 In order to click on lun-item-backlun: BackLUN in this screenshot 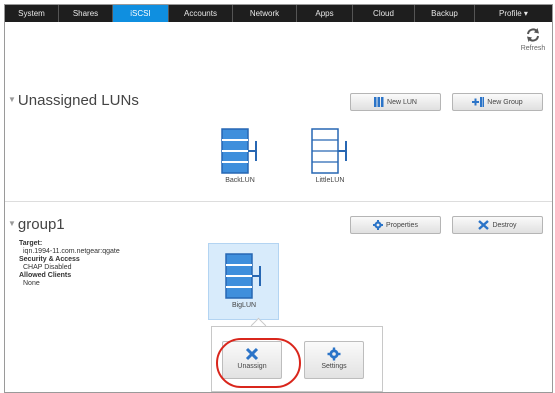, I will do `click(240, 155)`.